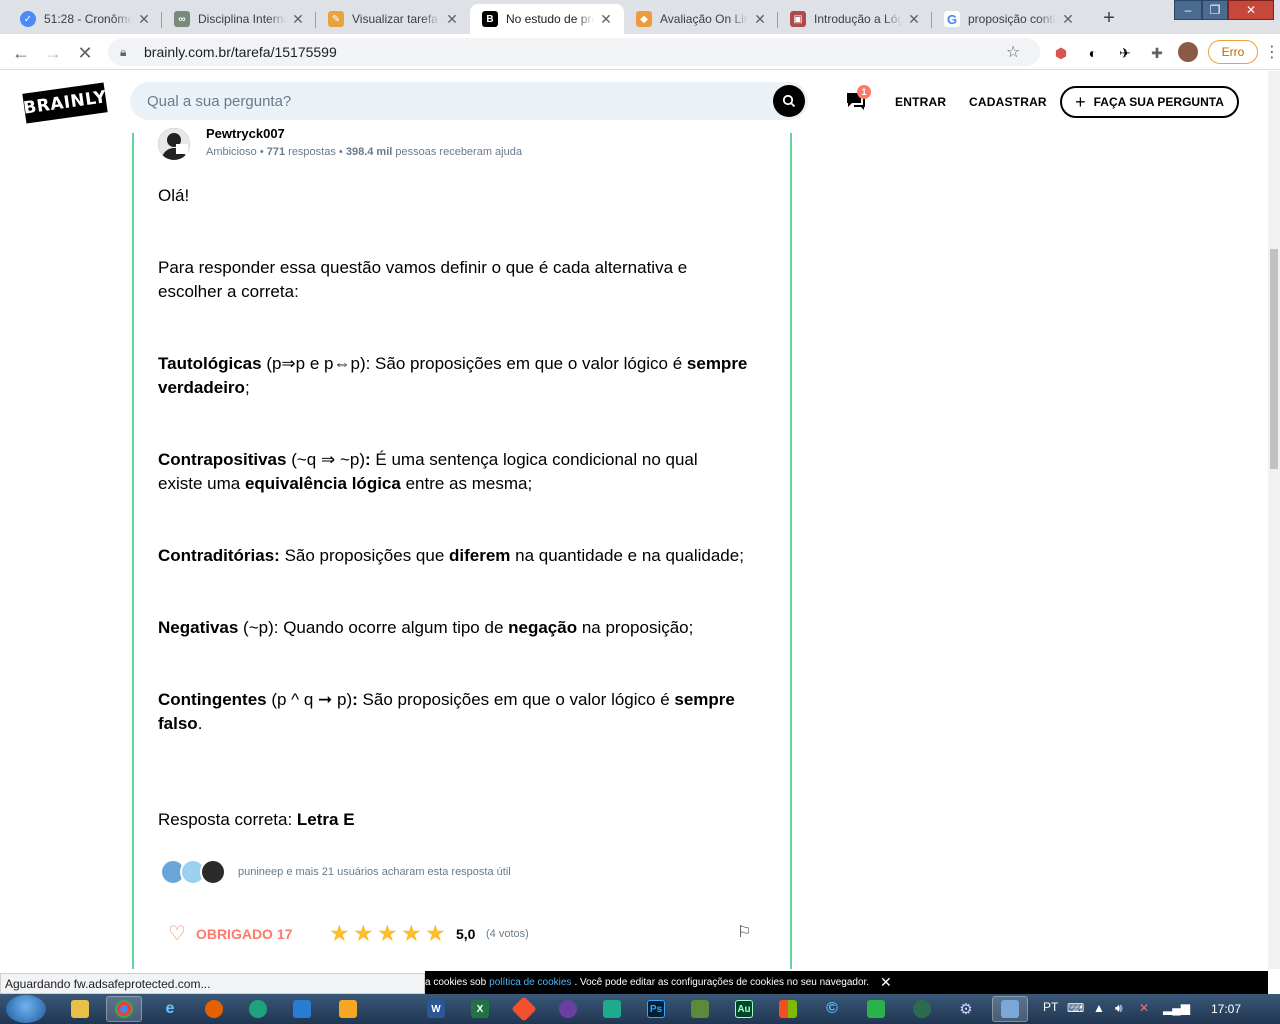 This screenshot has width=1280, height=1024. What do you see at coordinates (1119, 1008) in the screenshot?
I see `volume-icon: 🔊︎` at bounding box center [1119, 1008].